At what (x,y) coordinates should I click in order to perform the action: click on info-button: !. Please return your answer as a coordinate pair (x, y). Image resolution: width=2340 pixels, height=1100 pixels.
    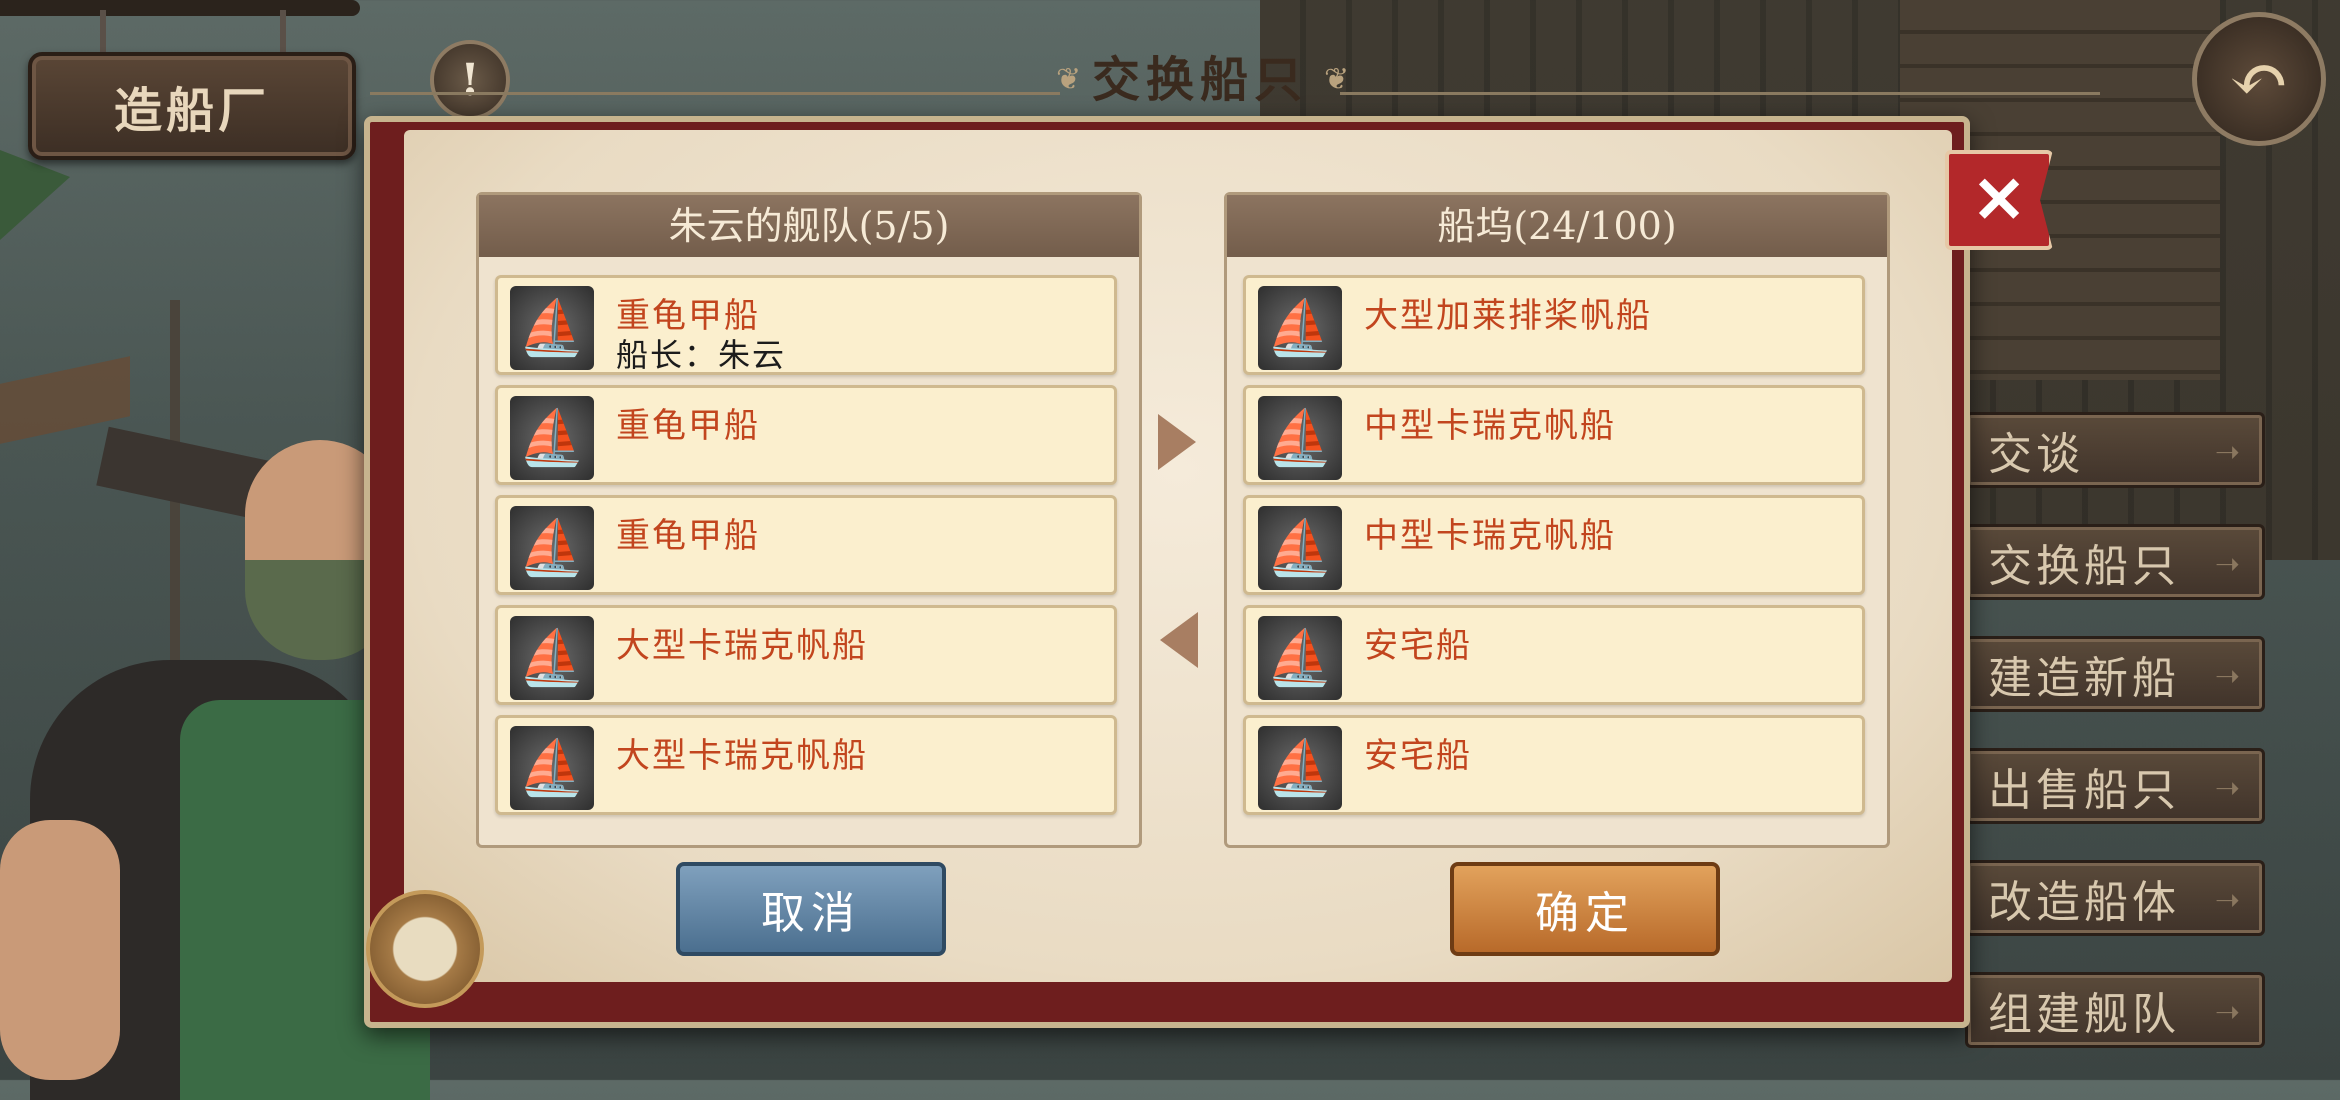
    Looking at the image, I should click on (470, 80).